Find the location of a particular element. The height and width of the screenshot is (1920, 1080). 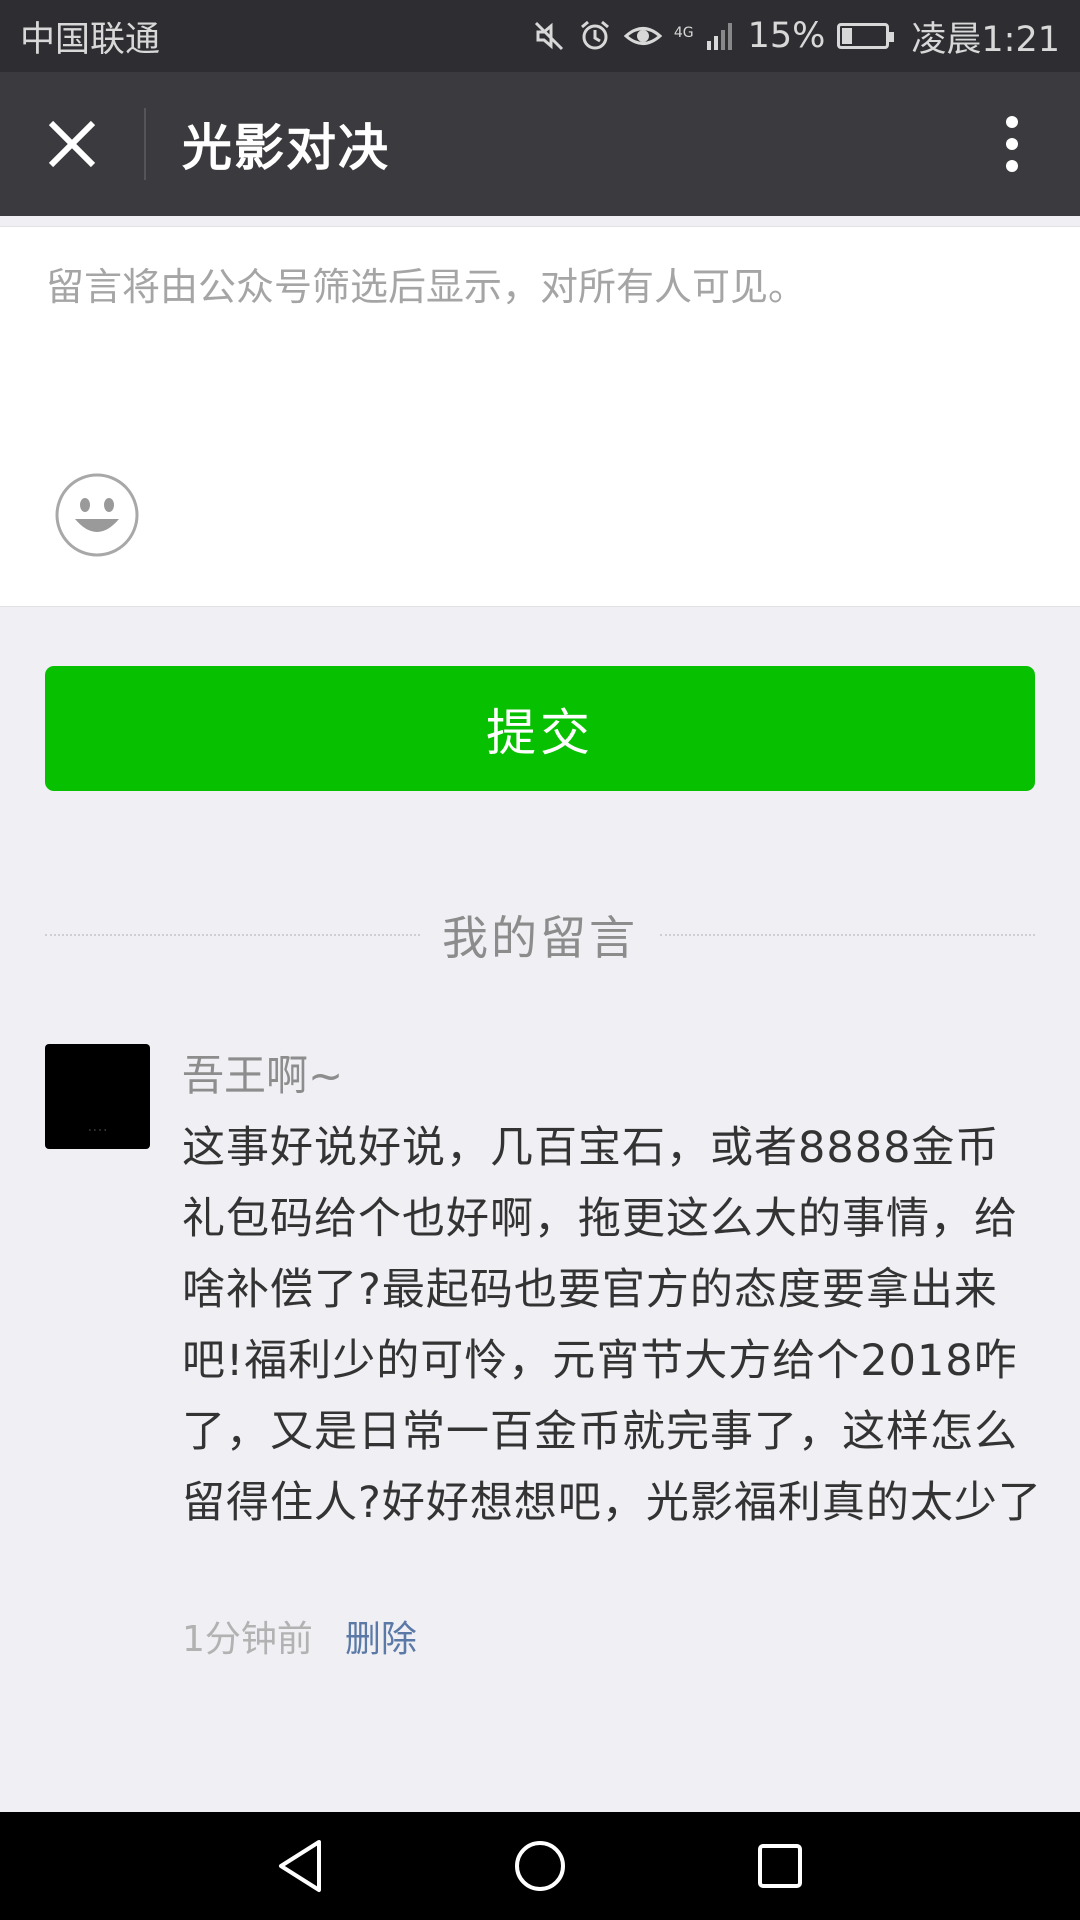

recents-square-icon is located at coordinates (780, 1866).